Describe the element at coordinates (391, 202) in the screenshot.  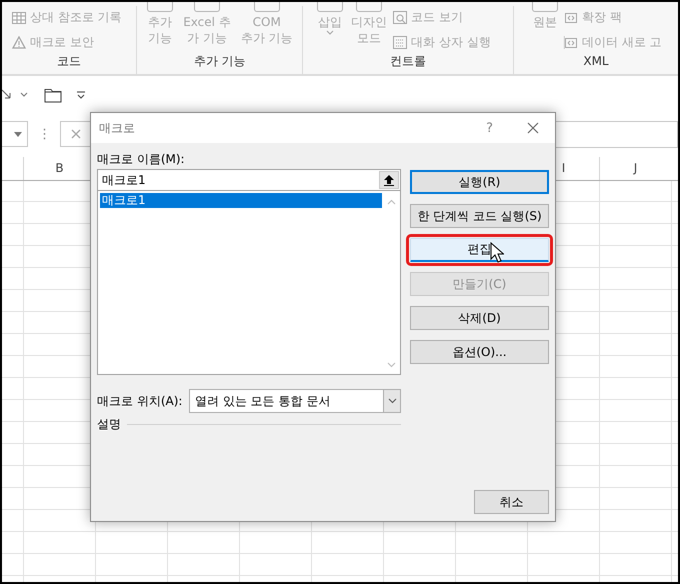
I see `chevron-up-icon` at that location.